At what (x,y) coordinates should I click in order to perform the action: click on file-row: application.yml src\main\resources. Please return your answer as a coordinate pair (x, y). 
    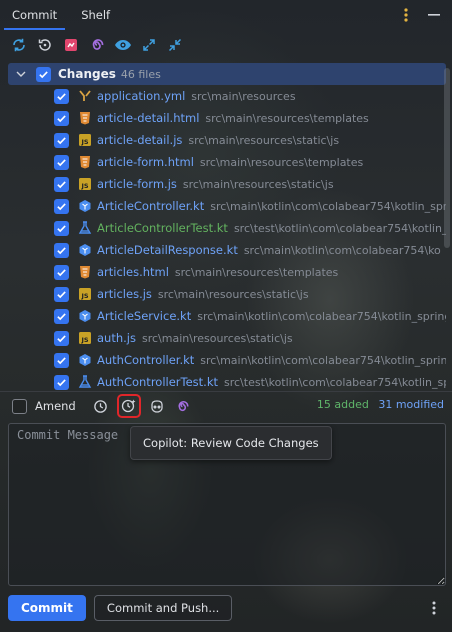
    Looking at the image, I should click on (227, 96).